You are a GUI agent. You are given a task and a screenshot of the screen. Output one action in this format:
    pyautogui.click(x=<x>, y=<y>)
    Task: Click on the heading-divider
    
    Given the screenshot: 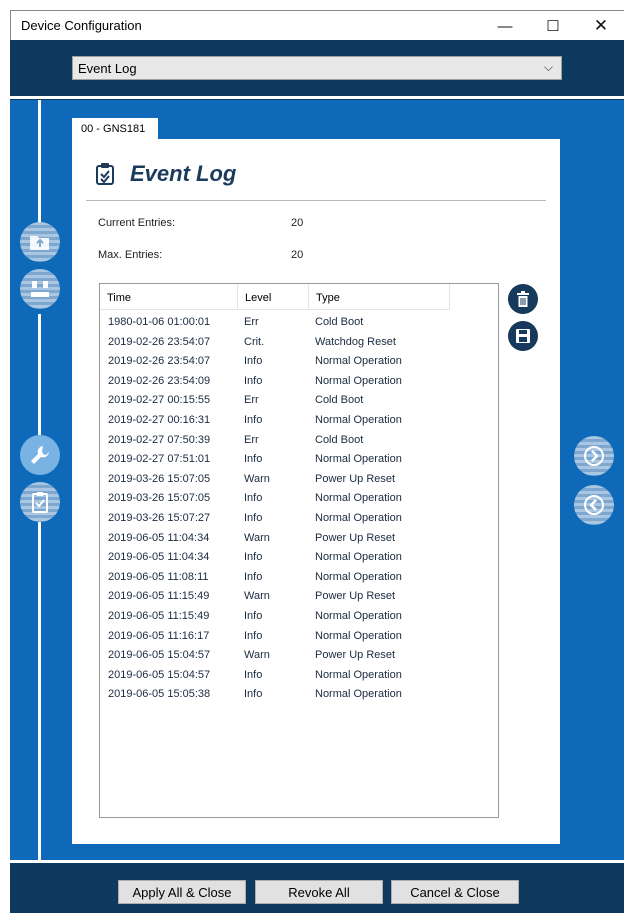 What is the action you would take?
    pyautogui.click(x=316, y=200)
    